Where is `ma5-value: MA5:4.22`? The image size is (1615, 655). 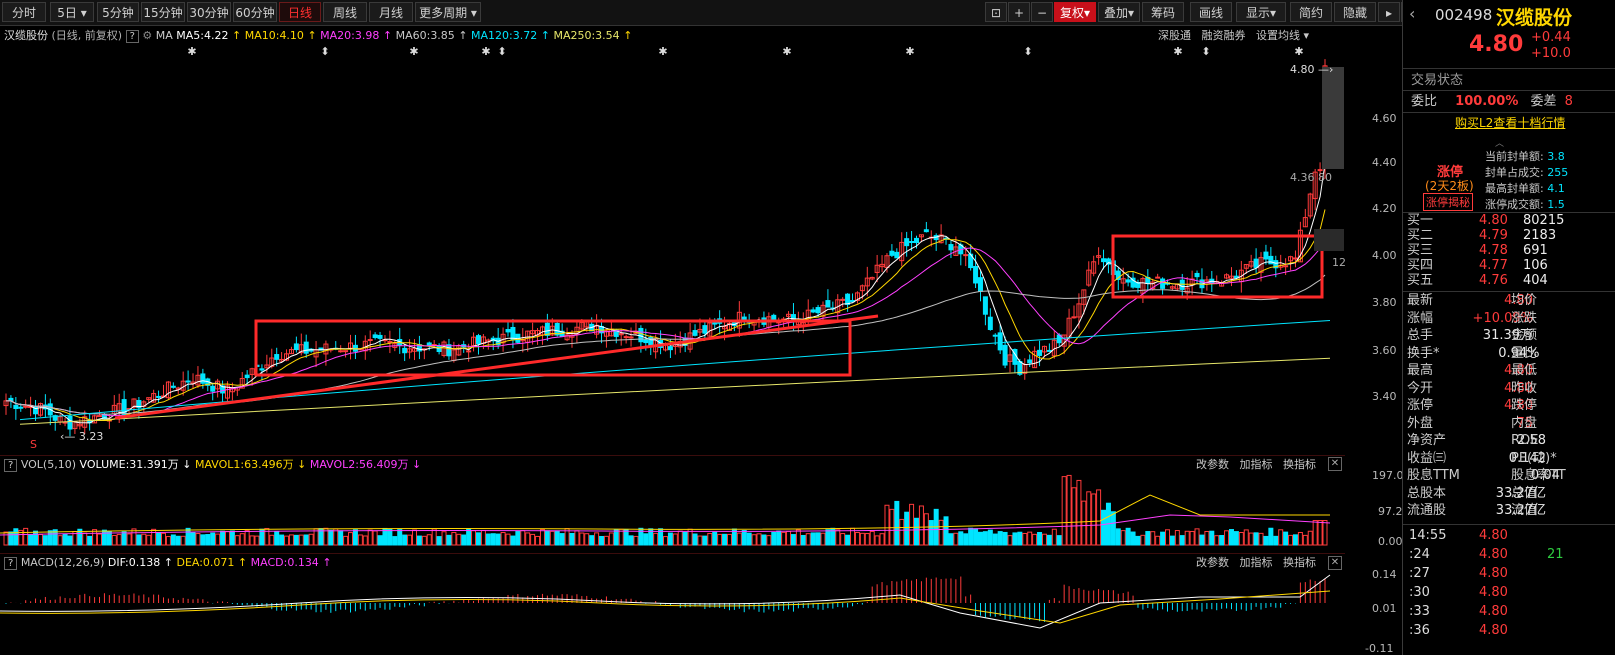 ma5-value: MA5:4.22 is located at coordinates (202, 35).